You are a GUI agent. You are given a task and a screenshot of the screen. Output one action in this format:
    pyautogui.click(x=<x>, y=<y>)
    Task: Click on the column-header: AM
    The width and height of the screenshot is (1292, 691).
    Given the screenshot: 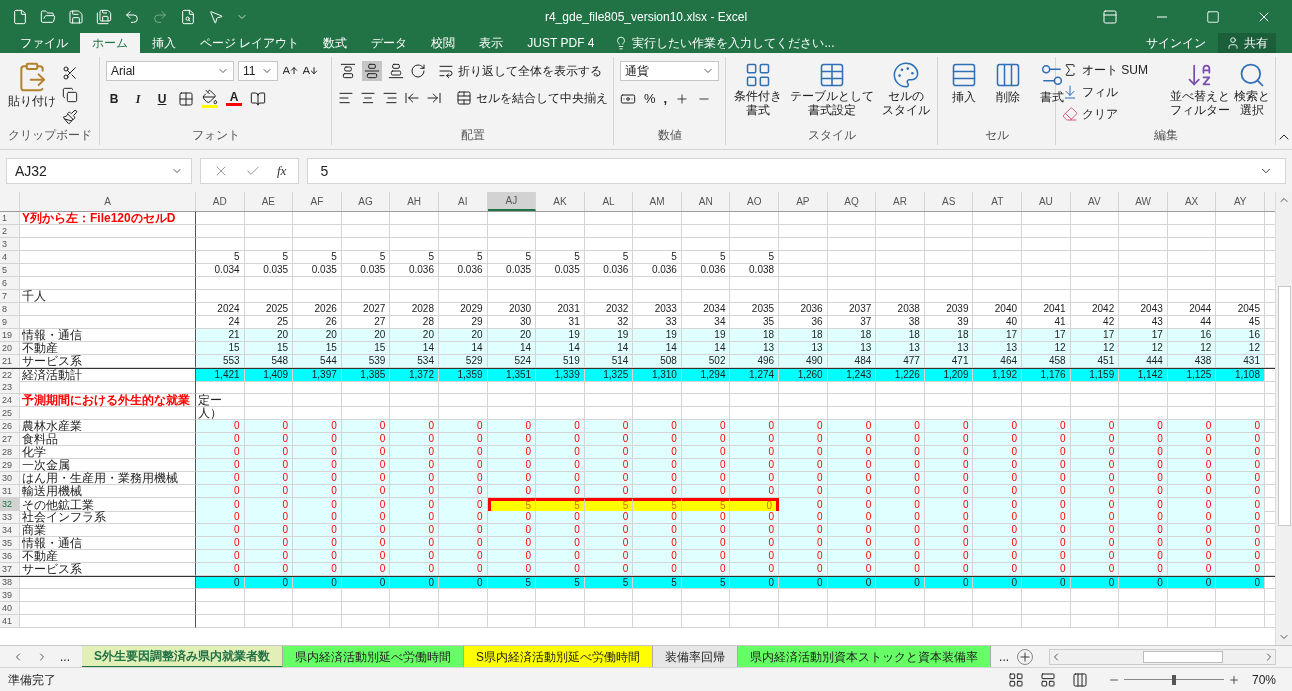 What is the action you would take?
    pyautogui.click(x=657, y=201)
    